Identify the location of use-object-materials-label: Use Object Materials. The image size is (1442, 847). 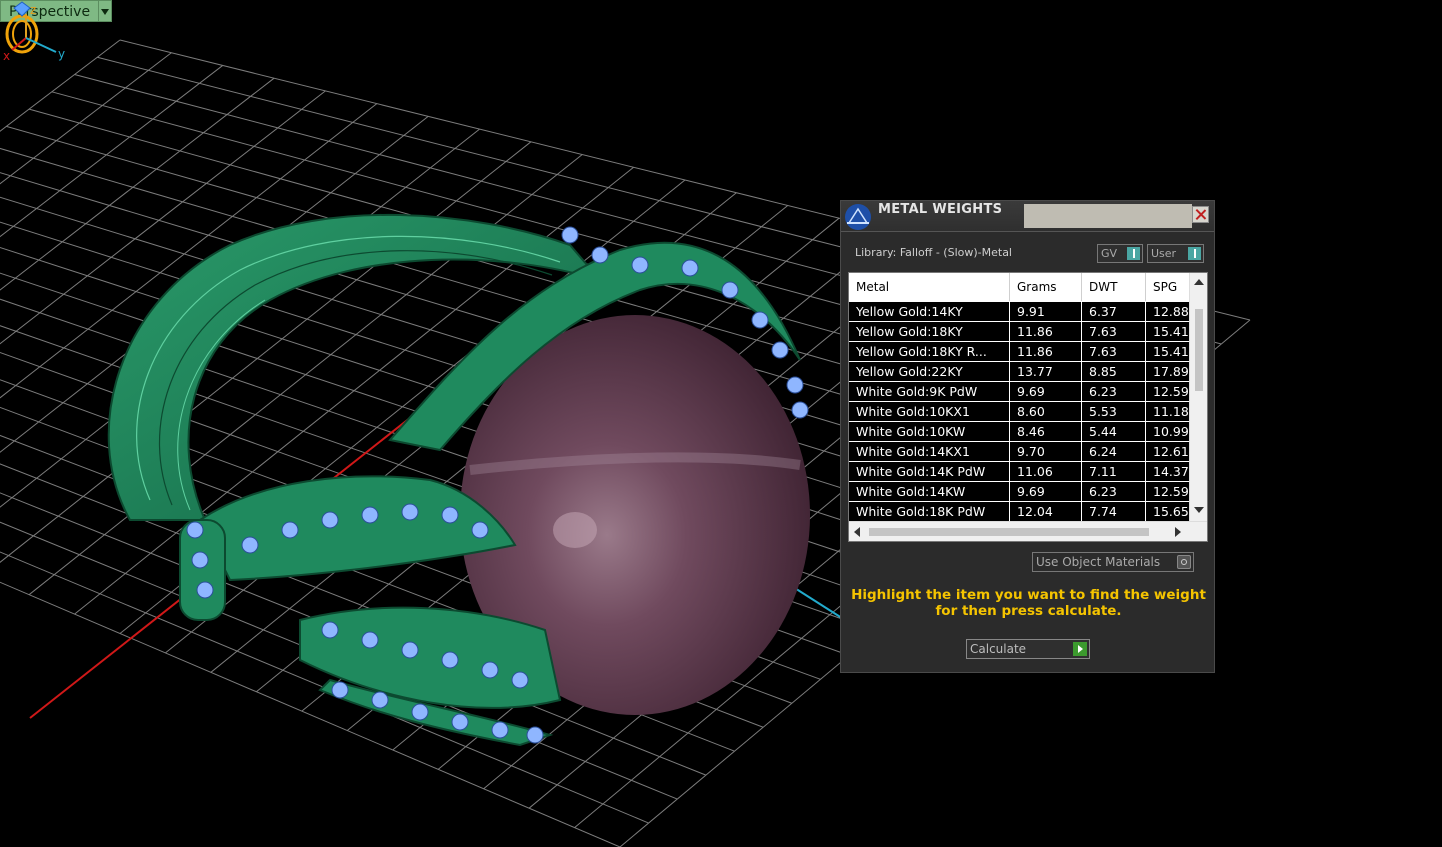
(1098, 562).